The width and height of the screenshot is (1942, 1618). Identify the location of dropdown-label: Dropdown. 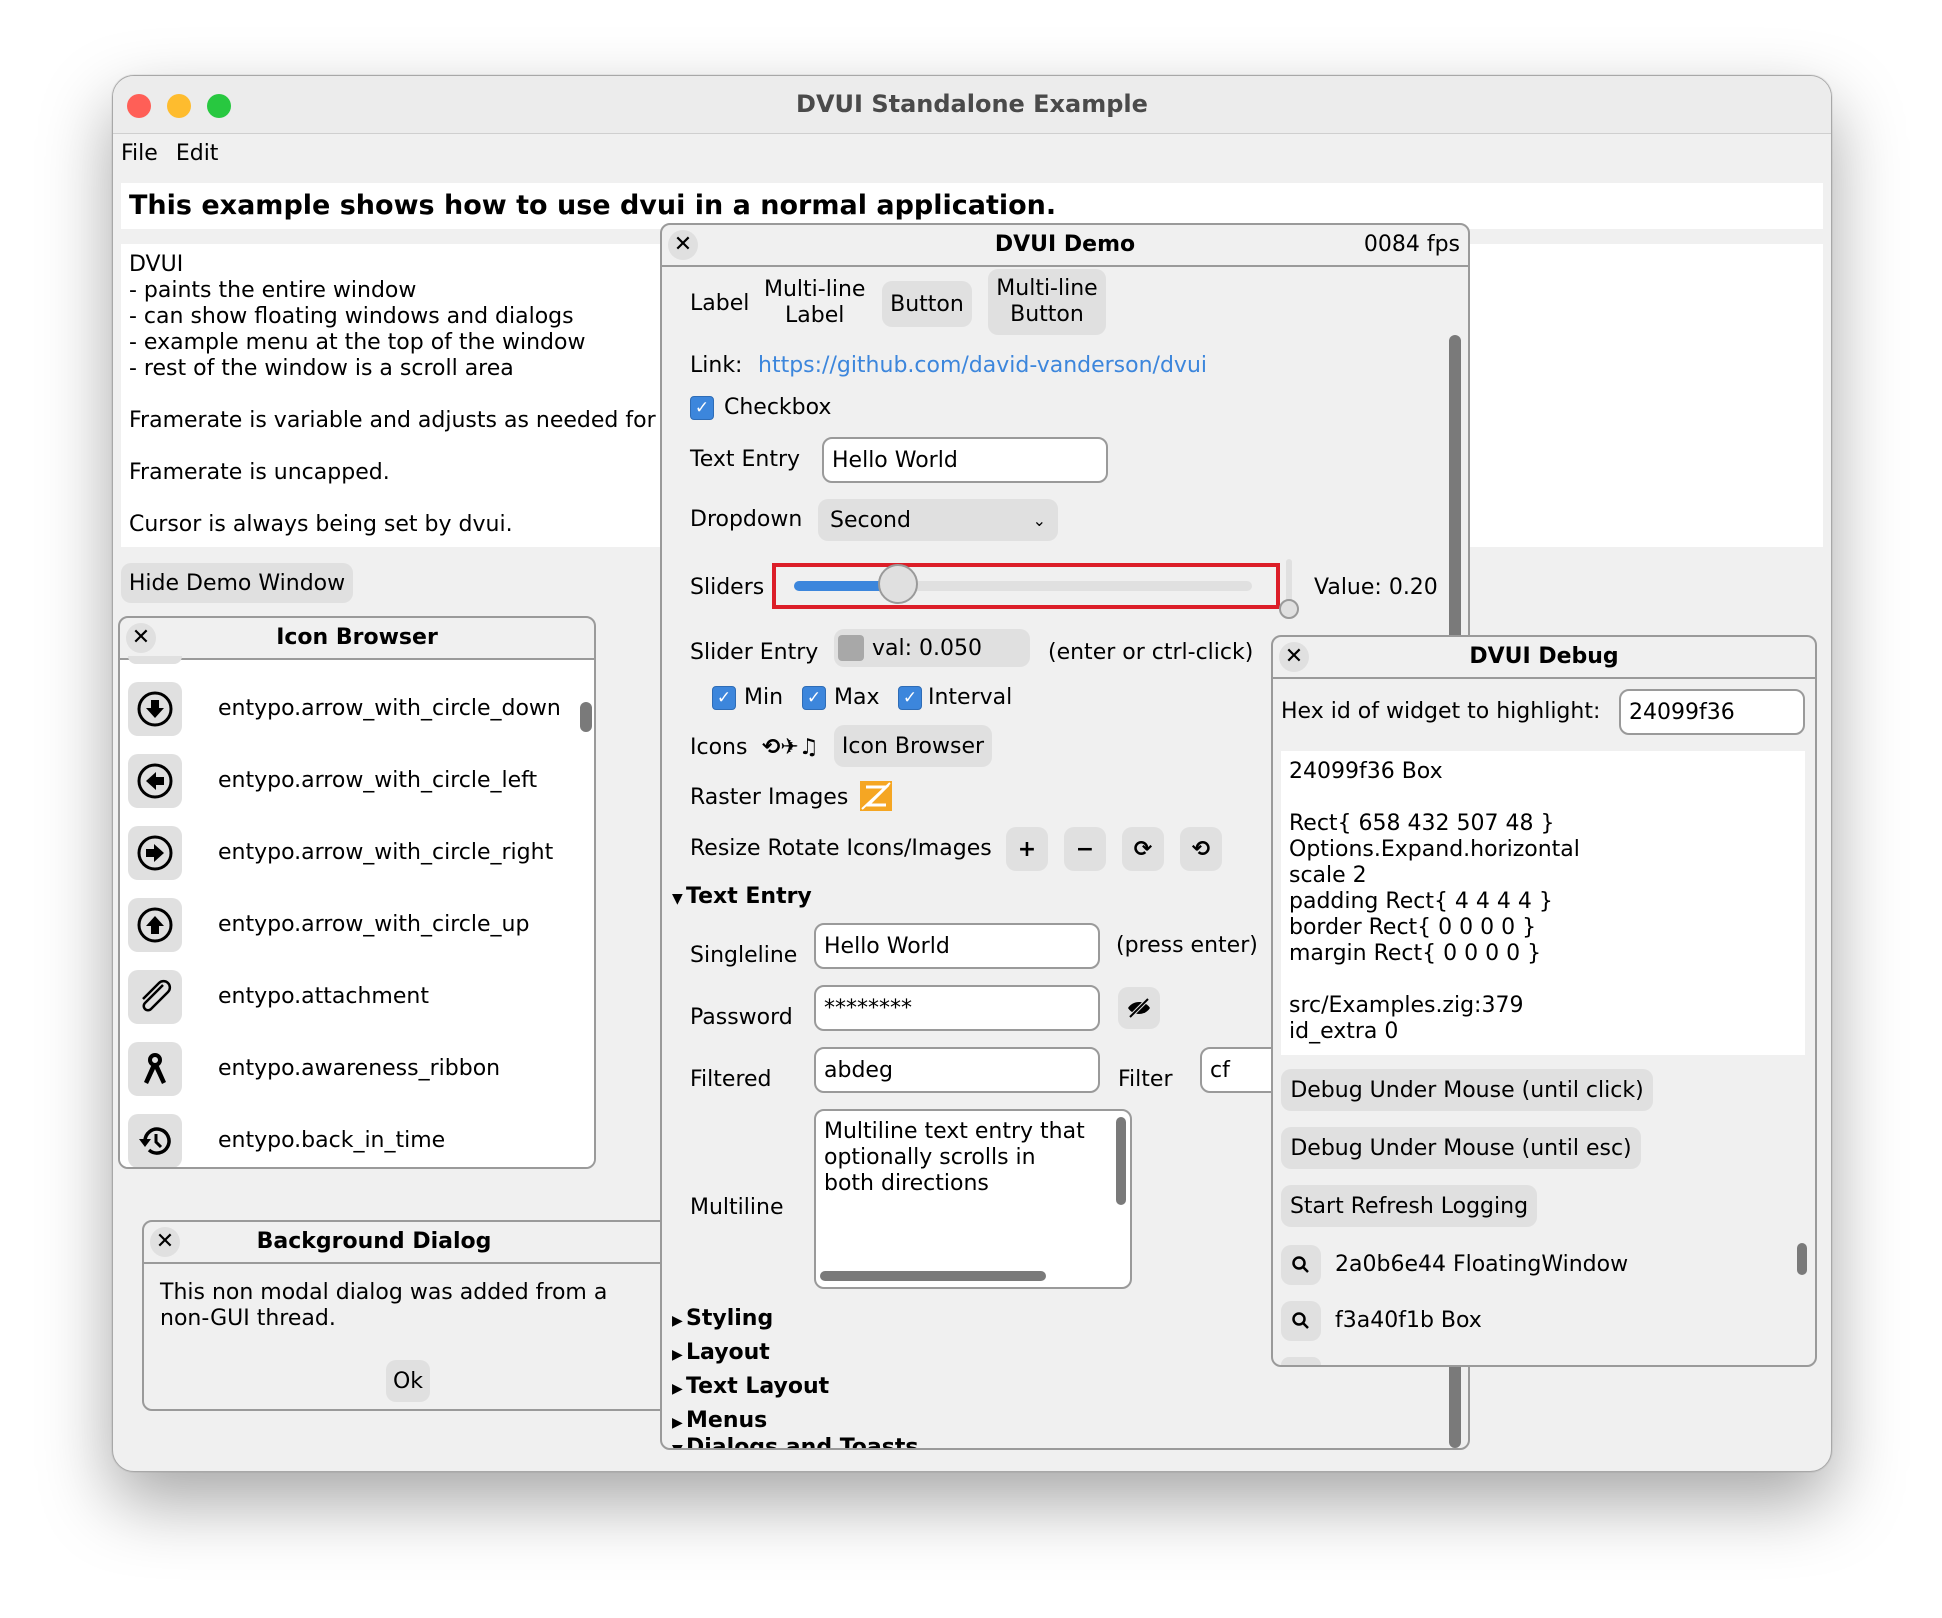
(746, 519).